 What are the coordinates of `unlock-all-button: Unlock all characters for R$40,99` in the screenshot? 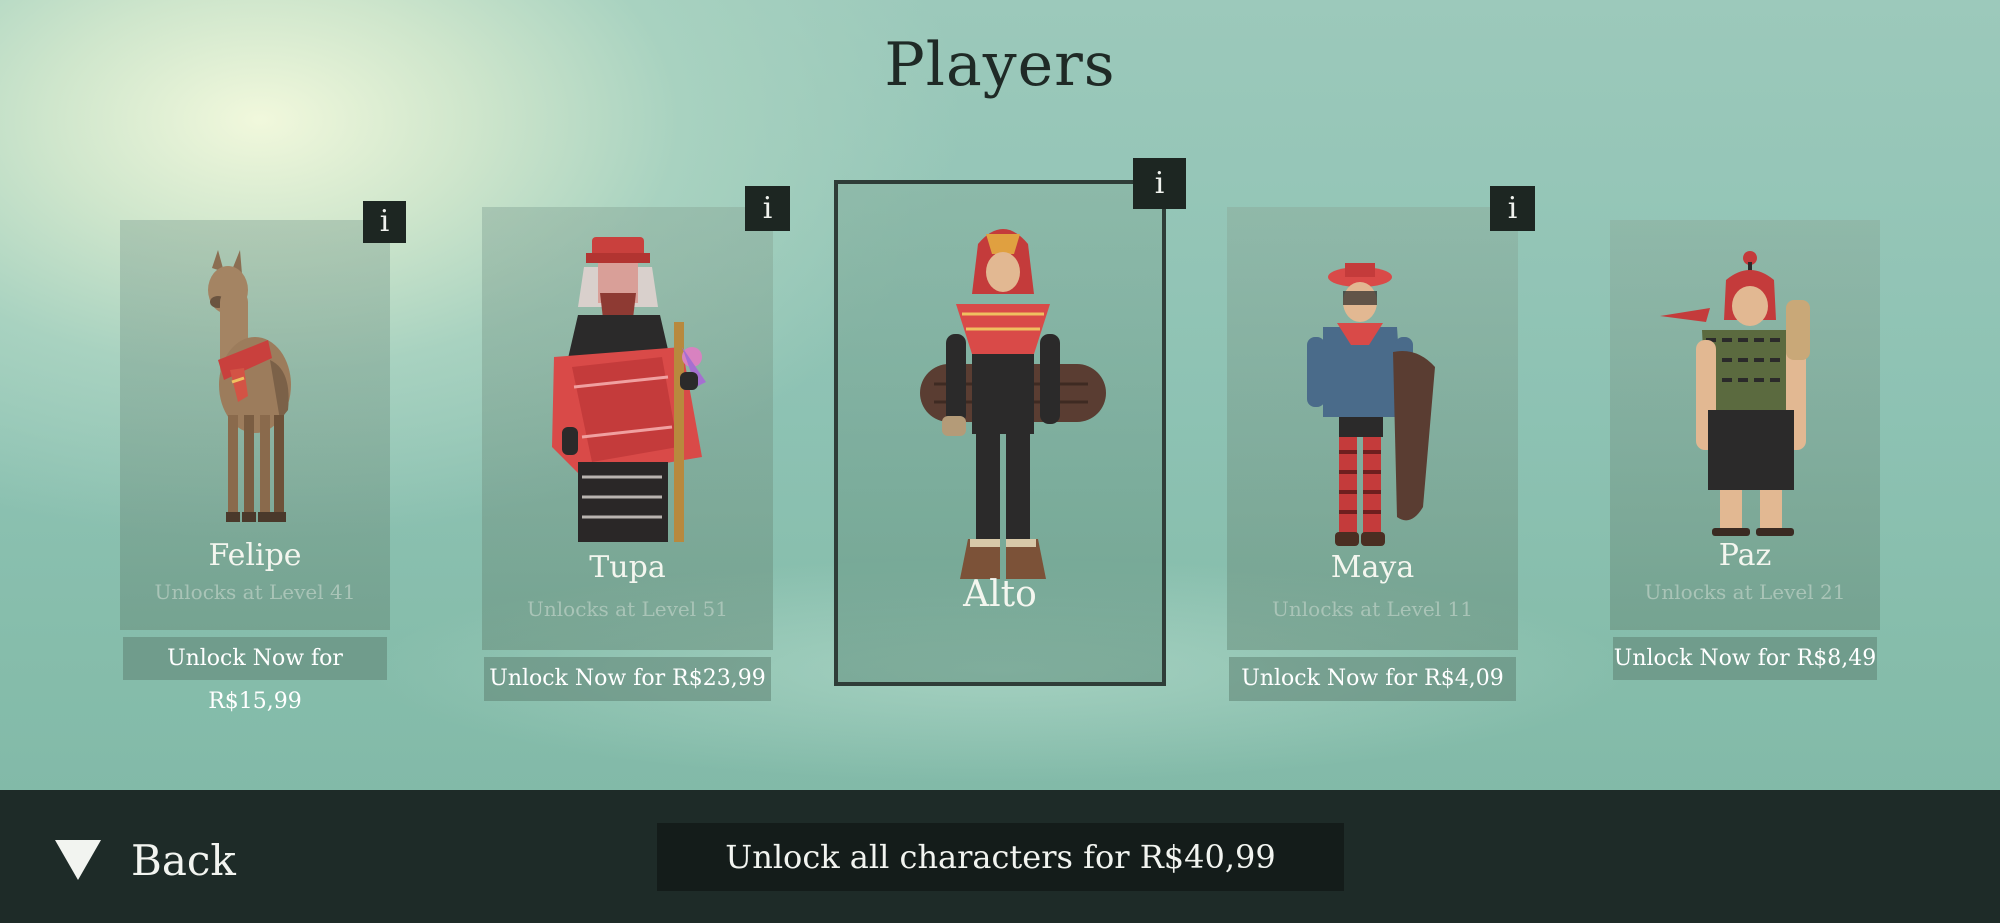 It's located at (1000, 857).